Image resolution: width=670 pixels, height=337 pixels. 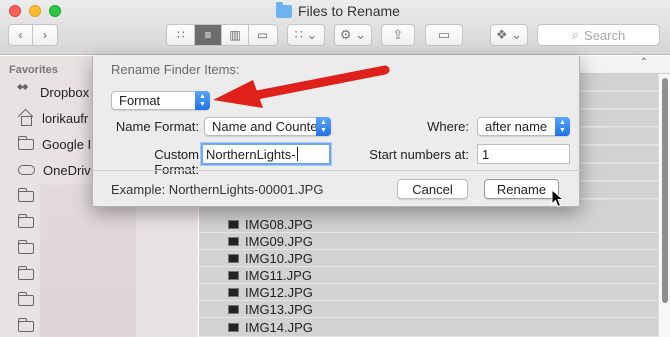 I want to click on file-name: IMG12.JPG, so click(x=279, y=292).